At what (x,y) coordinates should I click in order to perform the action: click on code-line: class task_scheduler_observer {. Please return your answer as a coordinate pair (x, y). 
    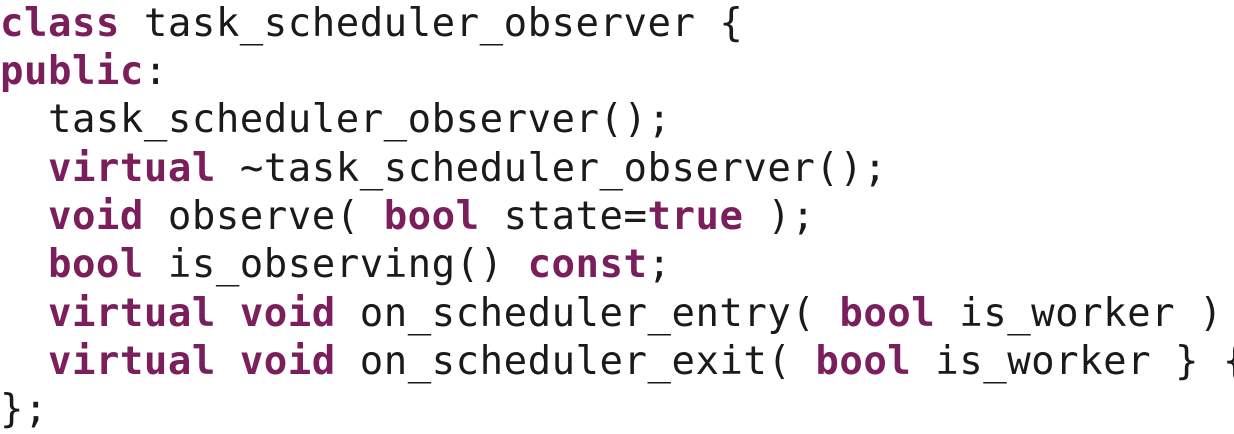
    Looking at the image, I should click on (371, 24).